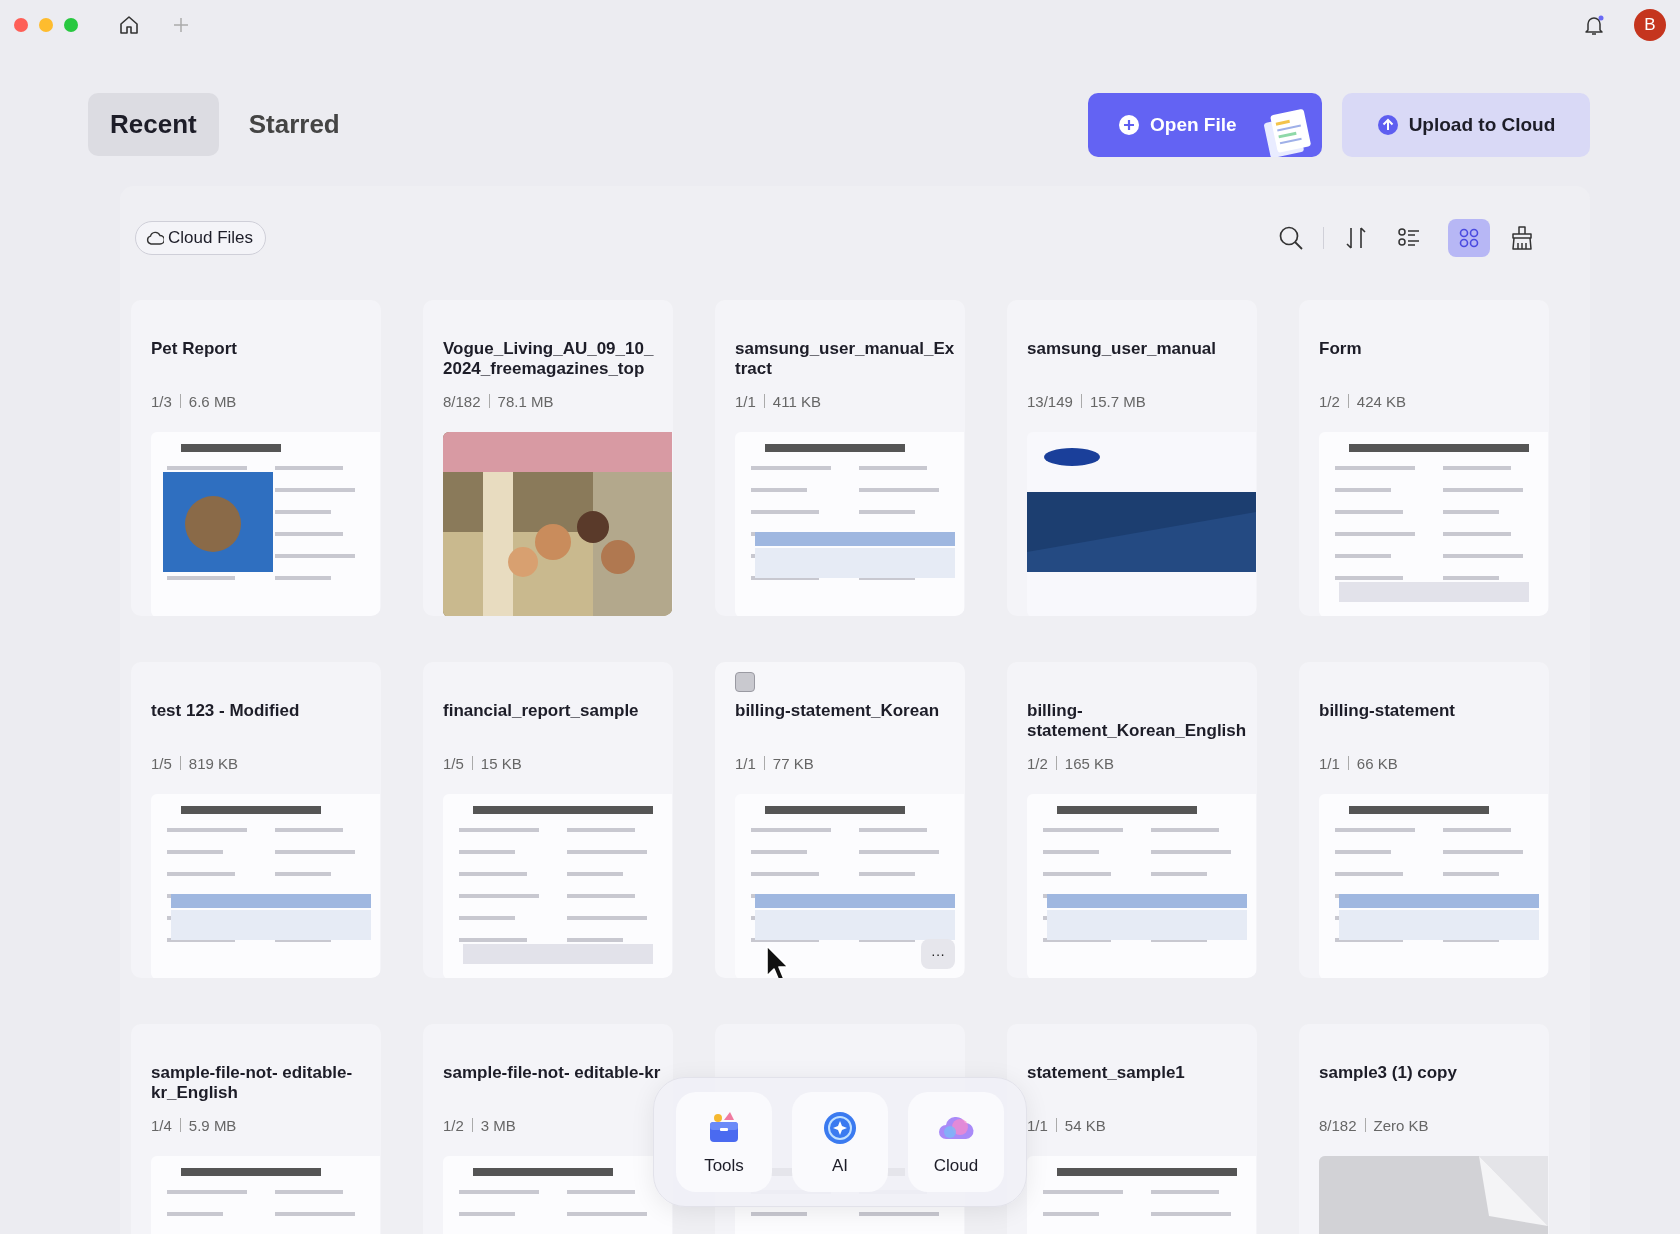 The height and width of the screenshot is (1234, 1680). What do you see at coordinates (1401, 1125) in the screenshot?
I see `file-size: Zero KB` at bounding box center [1401, 1125].